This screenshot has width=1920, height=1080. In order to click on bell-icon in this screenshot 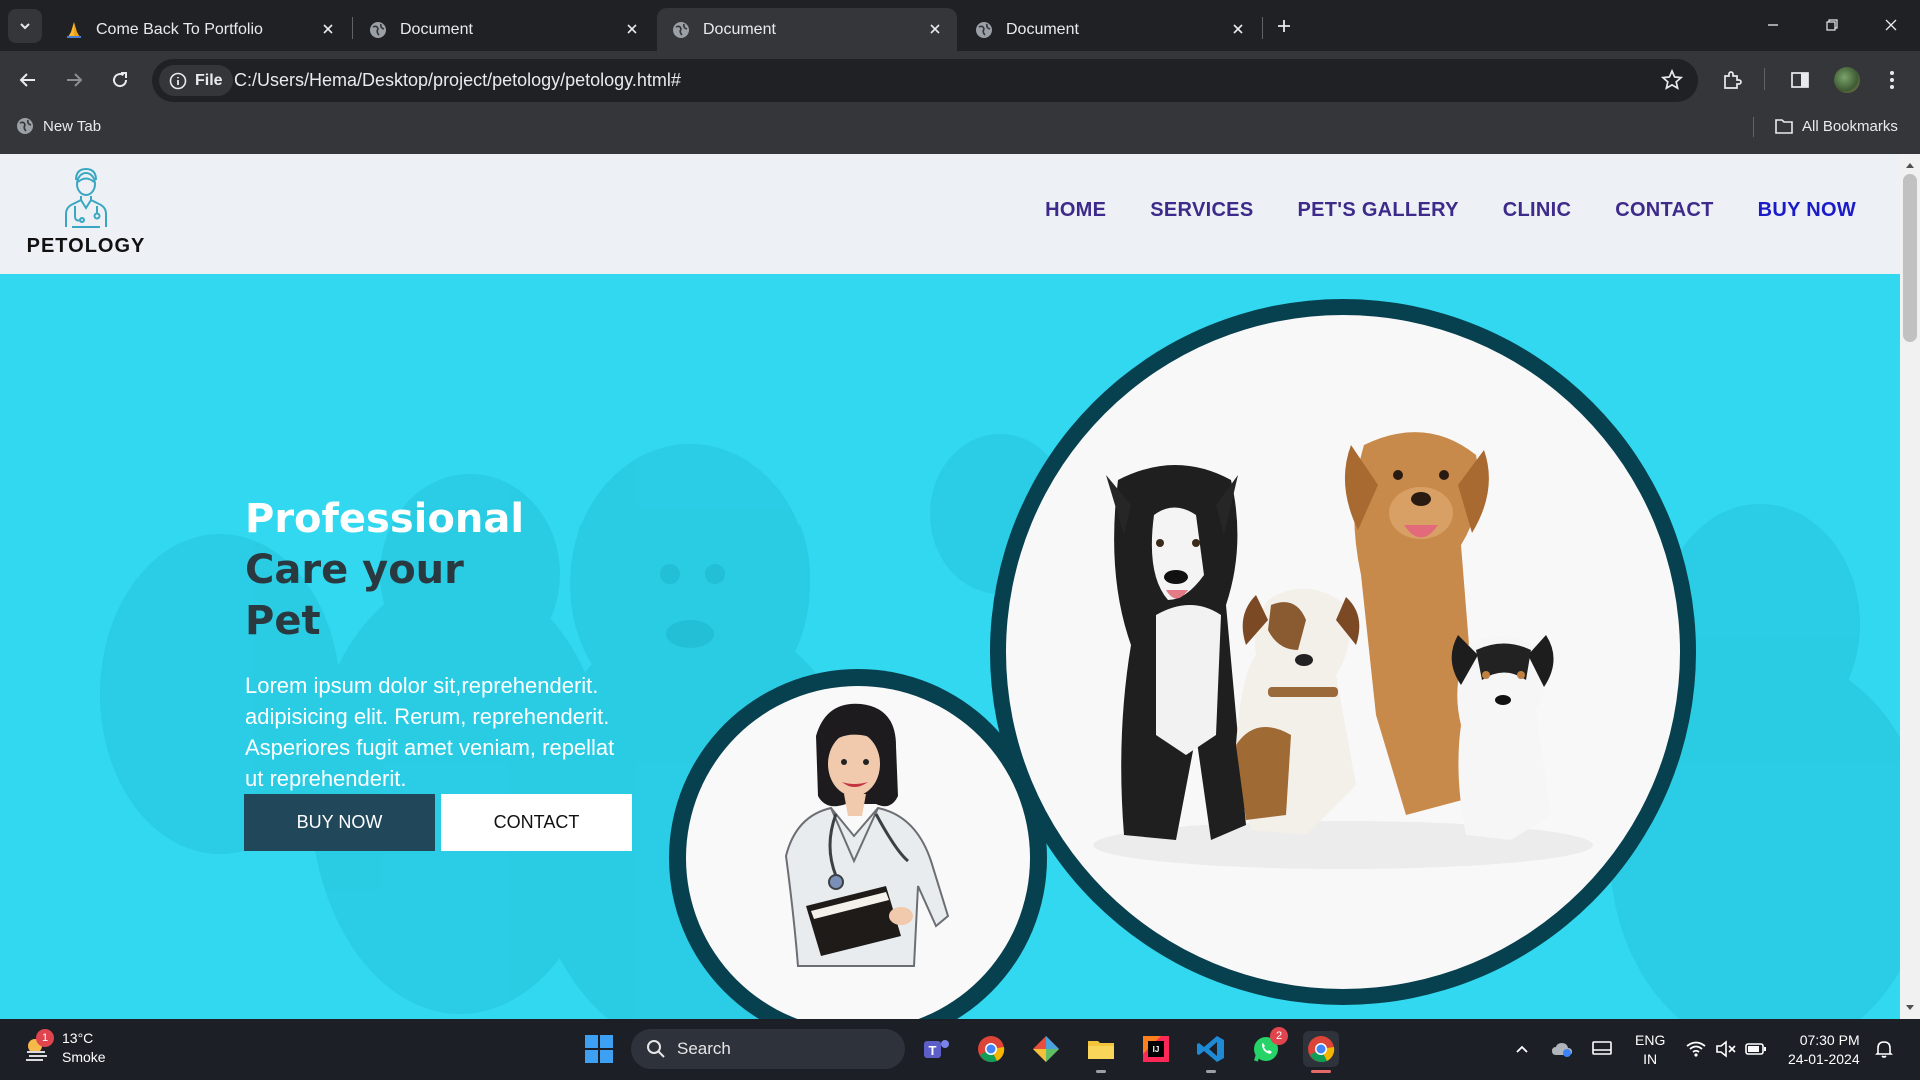, I will do `click(1884, 1049)`.